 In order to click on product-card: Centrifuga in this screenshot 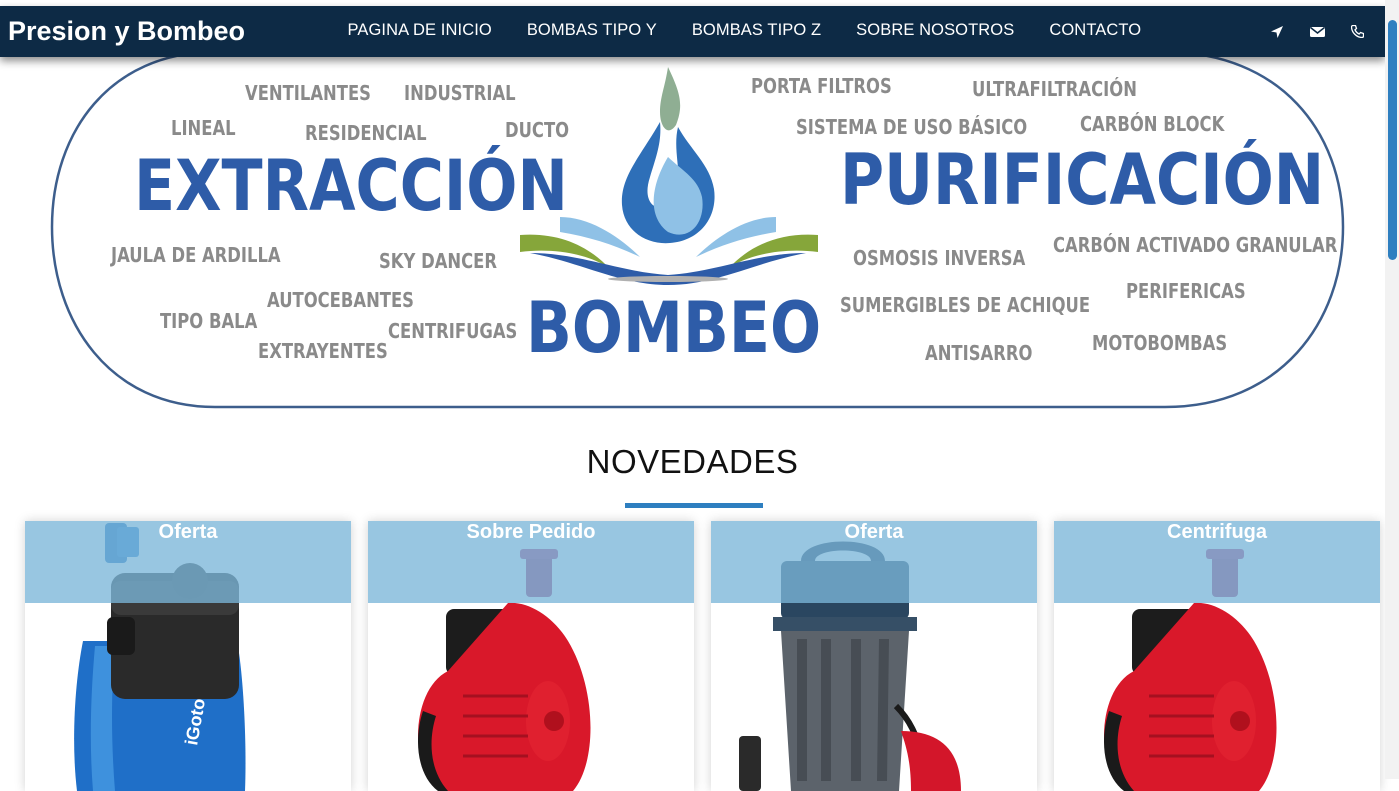, I will do `click(1217, 656)`.